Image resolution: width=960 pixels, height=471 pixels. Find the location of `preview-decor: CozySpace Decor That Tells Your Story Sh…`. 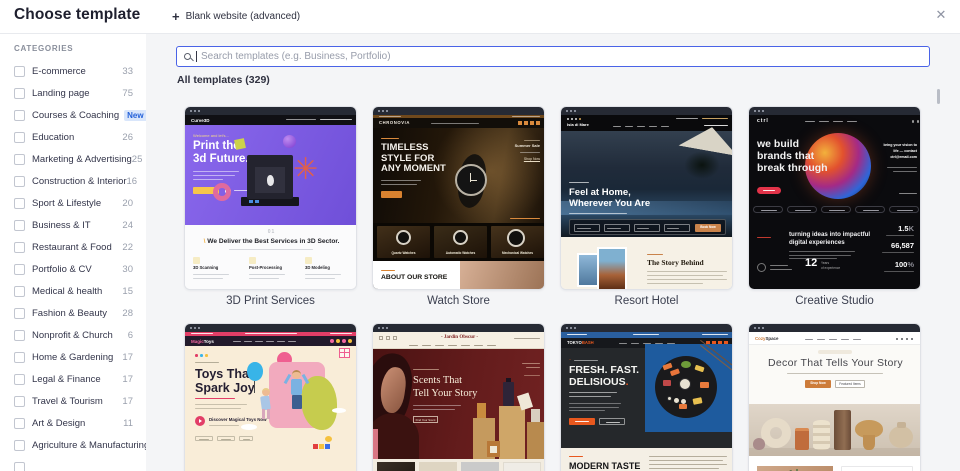

preview-decor: CozySpace Decor That Tells Your Story Sh… is located at coordinates (834, 401).